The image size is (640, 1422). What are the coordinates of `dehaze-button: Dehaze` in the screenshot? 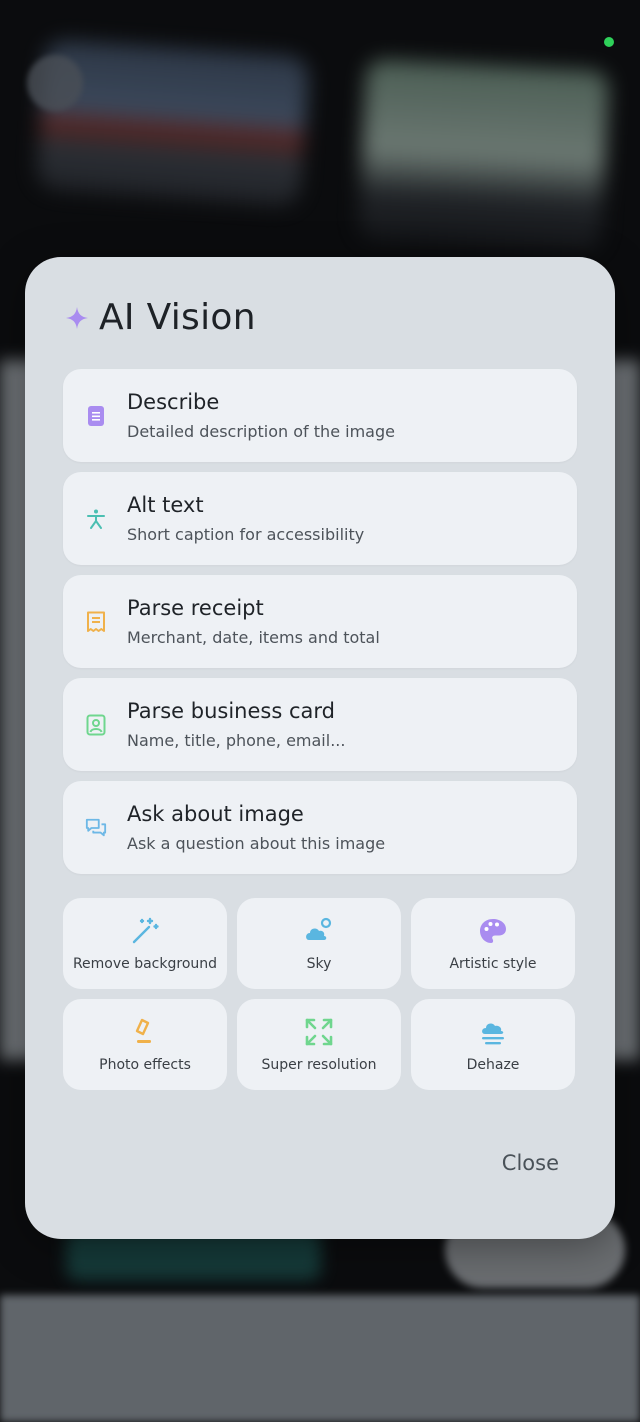 It's located at (493, 1044).